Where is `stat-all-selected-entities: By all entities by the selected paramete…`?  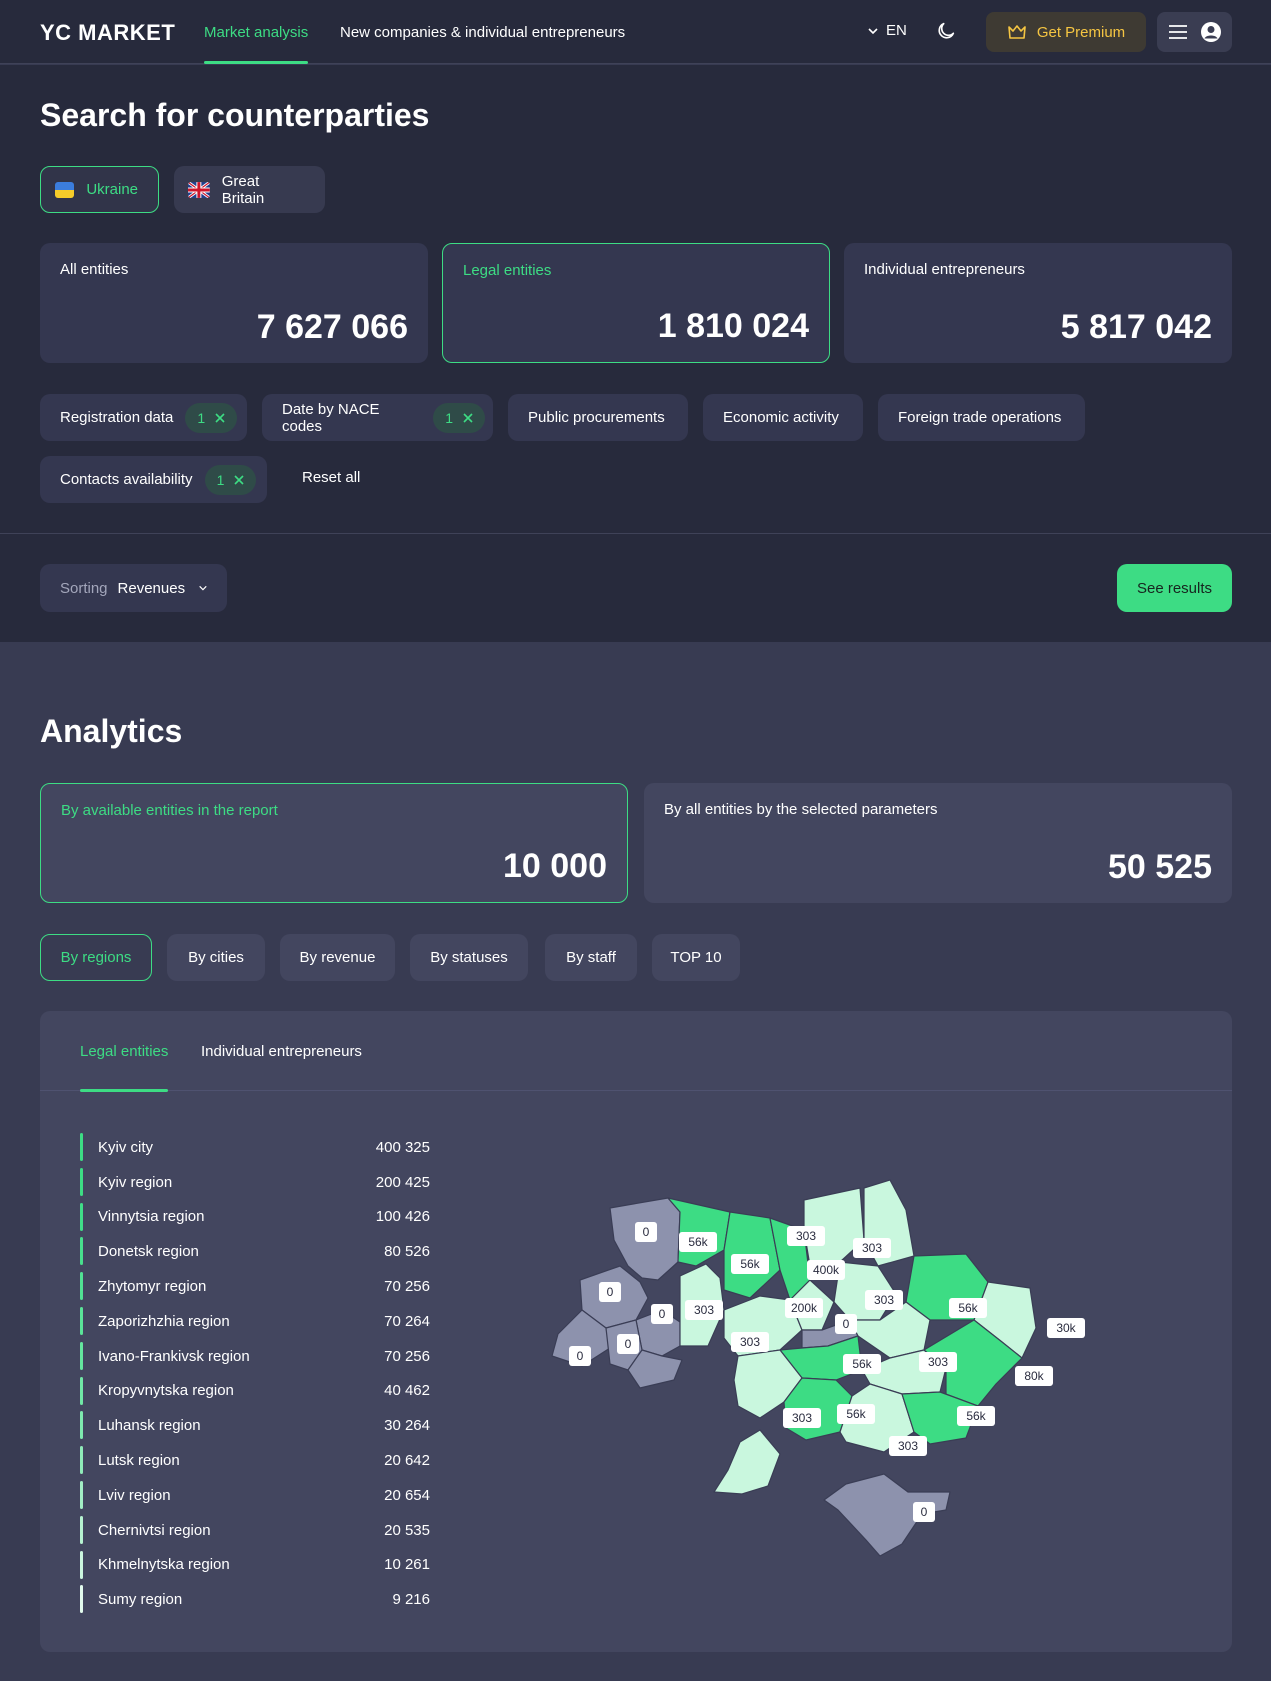 stat-all-selected-entities: By all entities by the selected paramete… is located at coordinates (938, 843).